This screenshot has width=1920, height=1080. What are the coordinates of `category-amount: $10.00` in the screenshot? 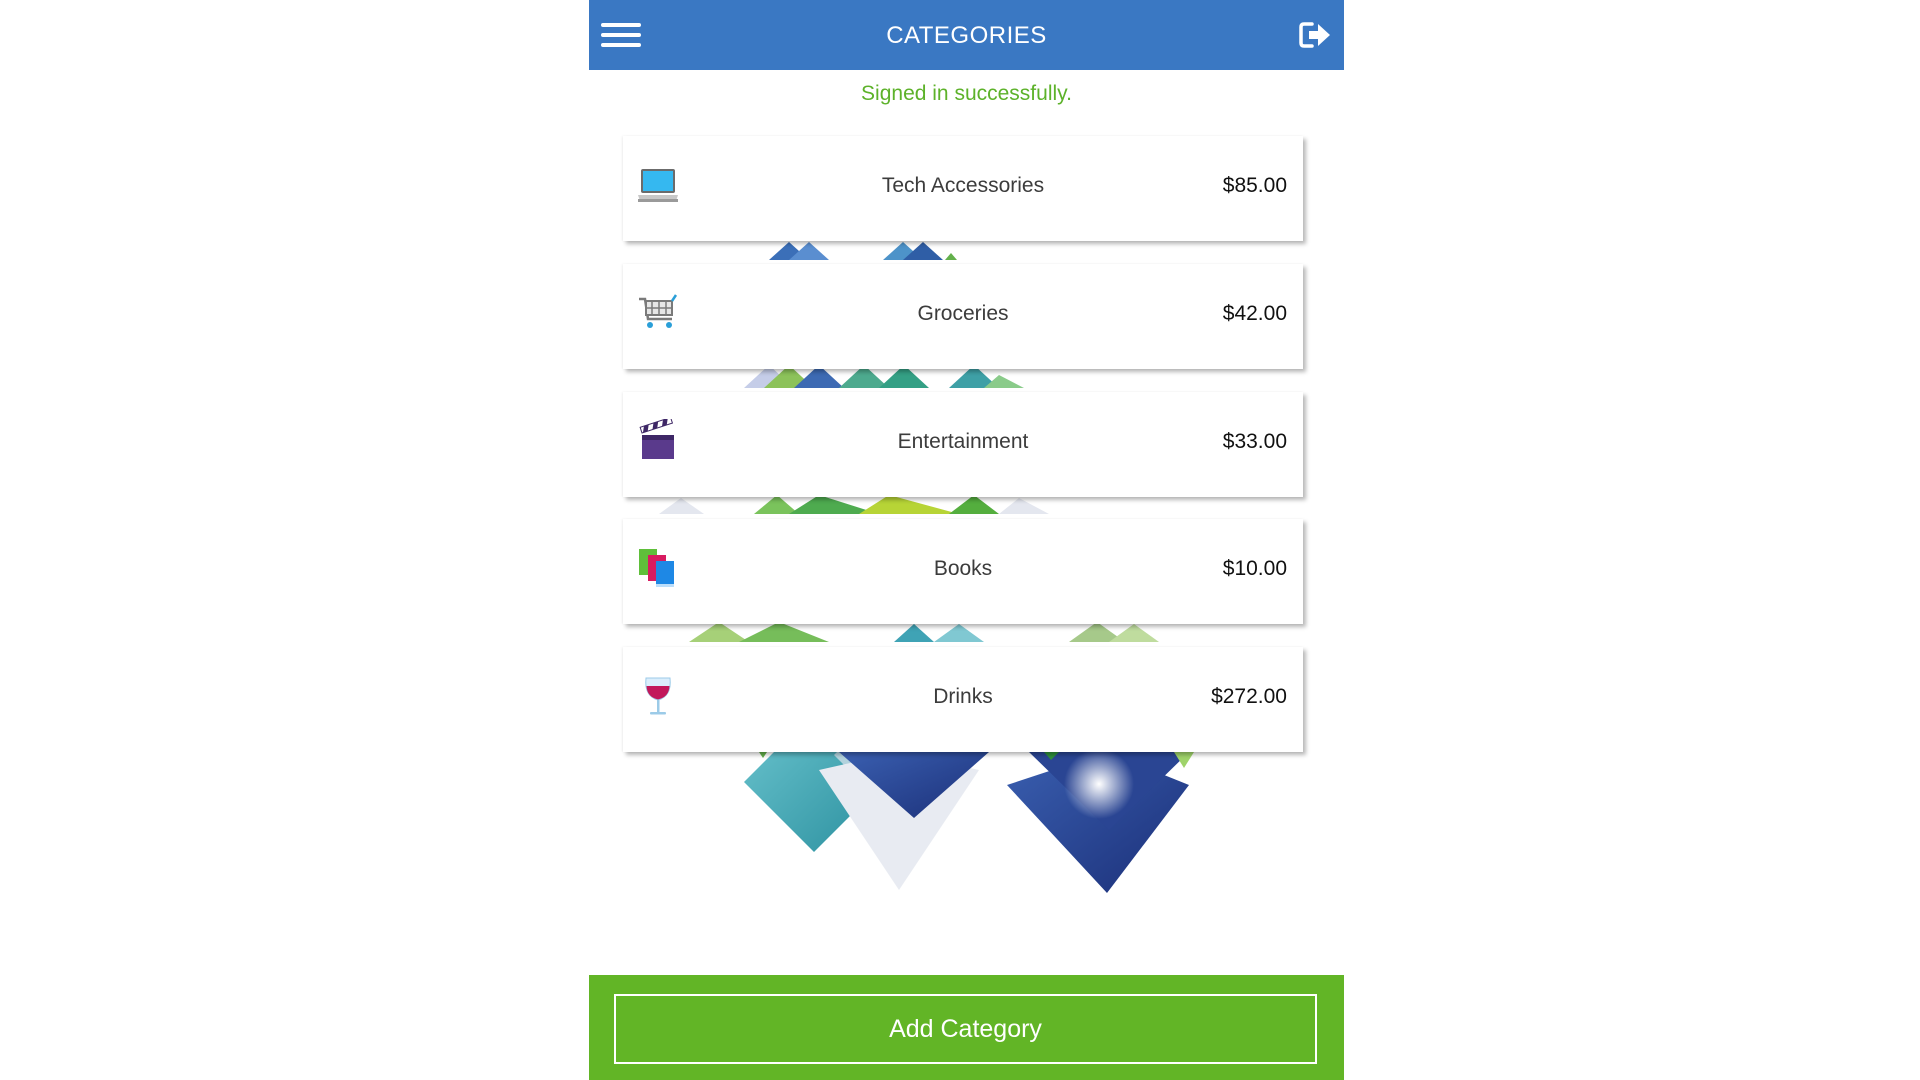 It's located at (1254, 568).